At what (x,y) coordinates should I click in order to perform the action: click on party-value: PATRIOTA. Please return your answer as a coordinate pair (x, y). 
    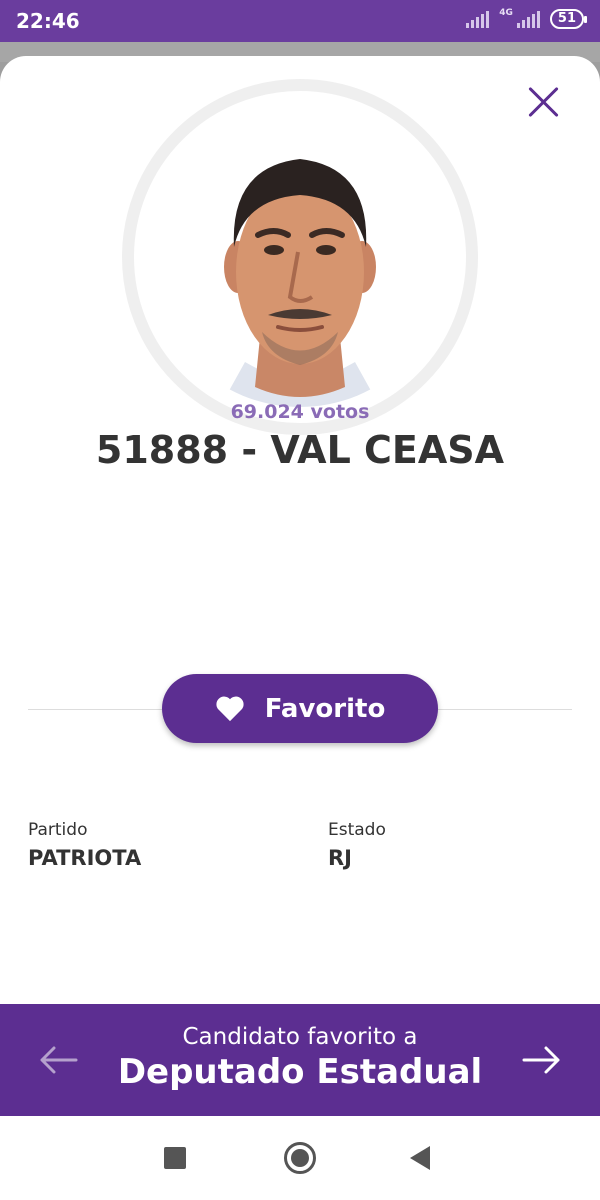
    Looking at the image, I should click on (85, 858).